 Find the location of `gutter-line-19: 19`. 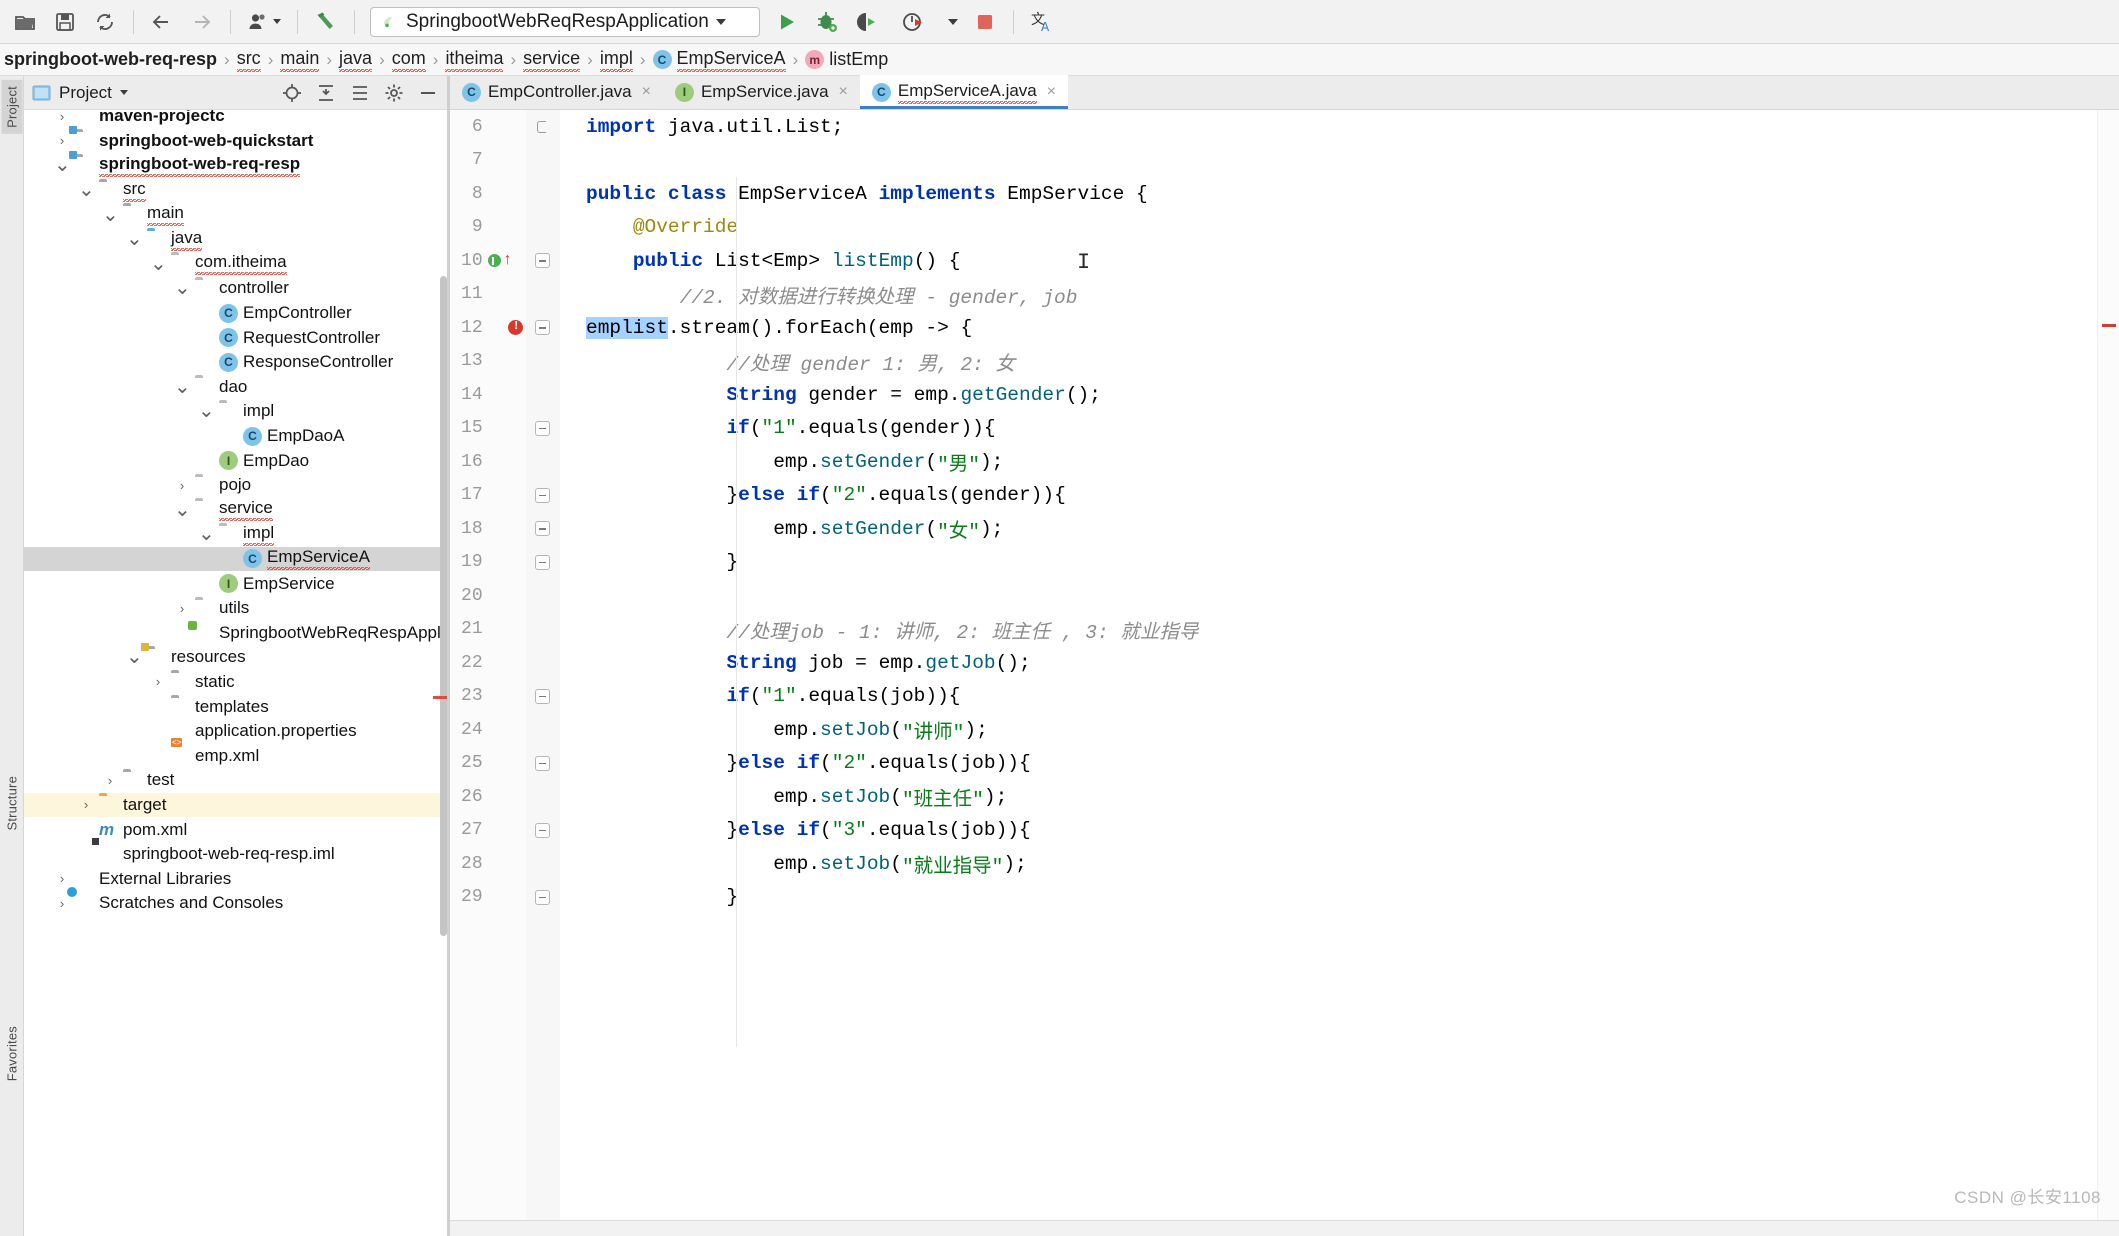

gutter-line-19: 19 is located at coordinates (505, 563).